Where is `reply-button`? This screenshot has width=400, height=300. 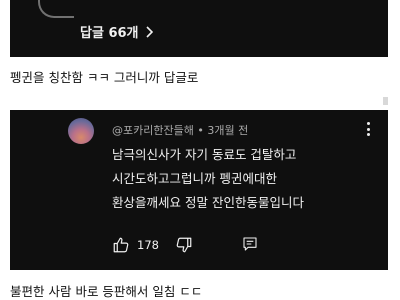
reply-button is located at coordinates (250, 244).